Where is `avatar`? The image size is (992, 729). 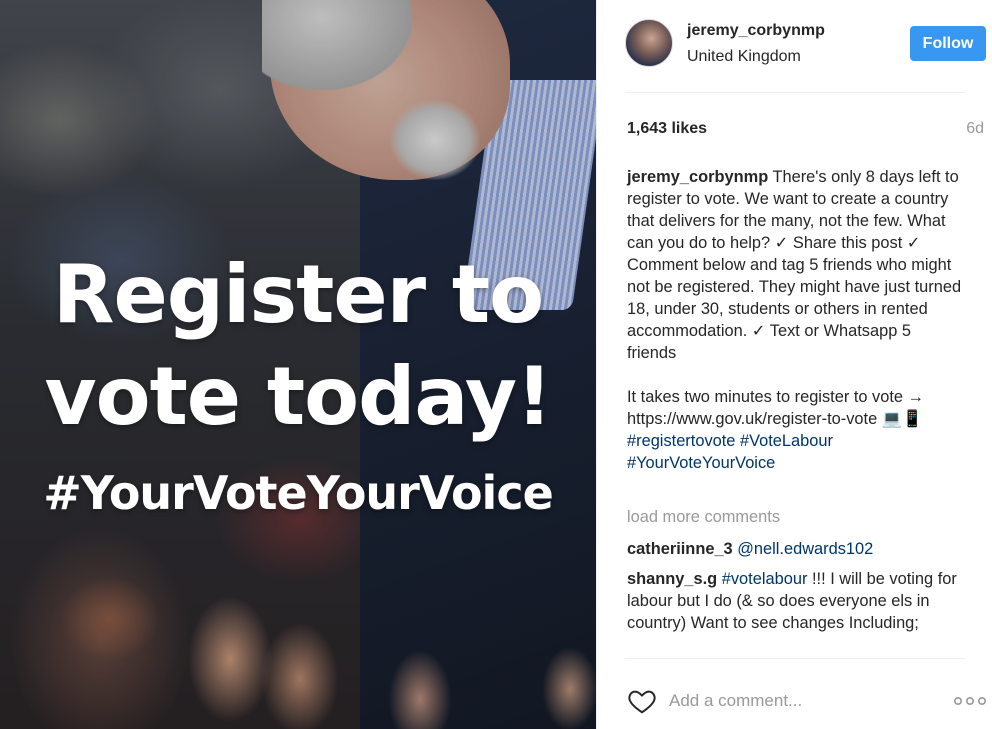 avatar is located at coordinates (649, 43).